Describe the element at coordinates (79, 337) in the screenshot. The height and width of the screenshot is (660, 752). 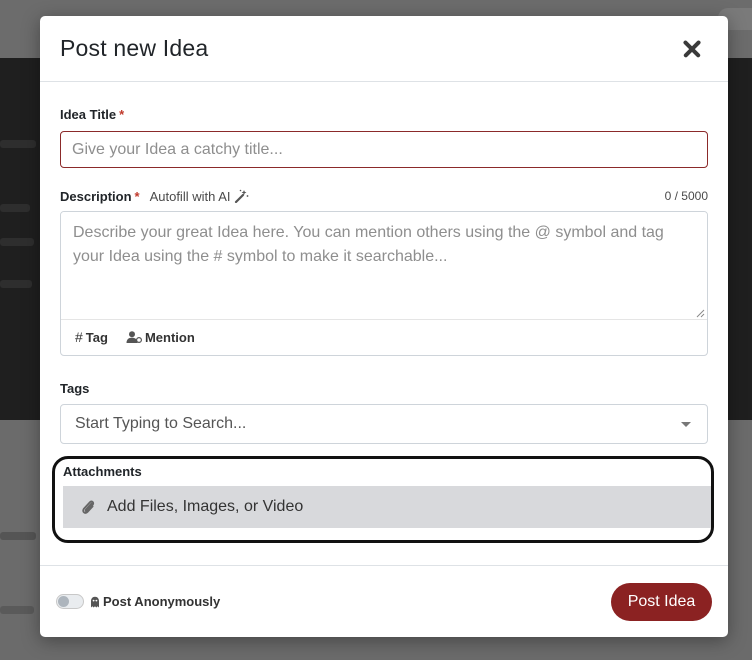
I see `hash-icon: #` at that location.